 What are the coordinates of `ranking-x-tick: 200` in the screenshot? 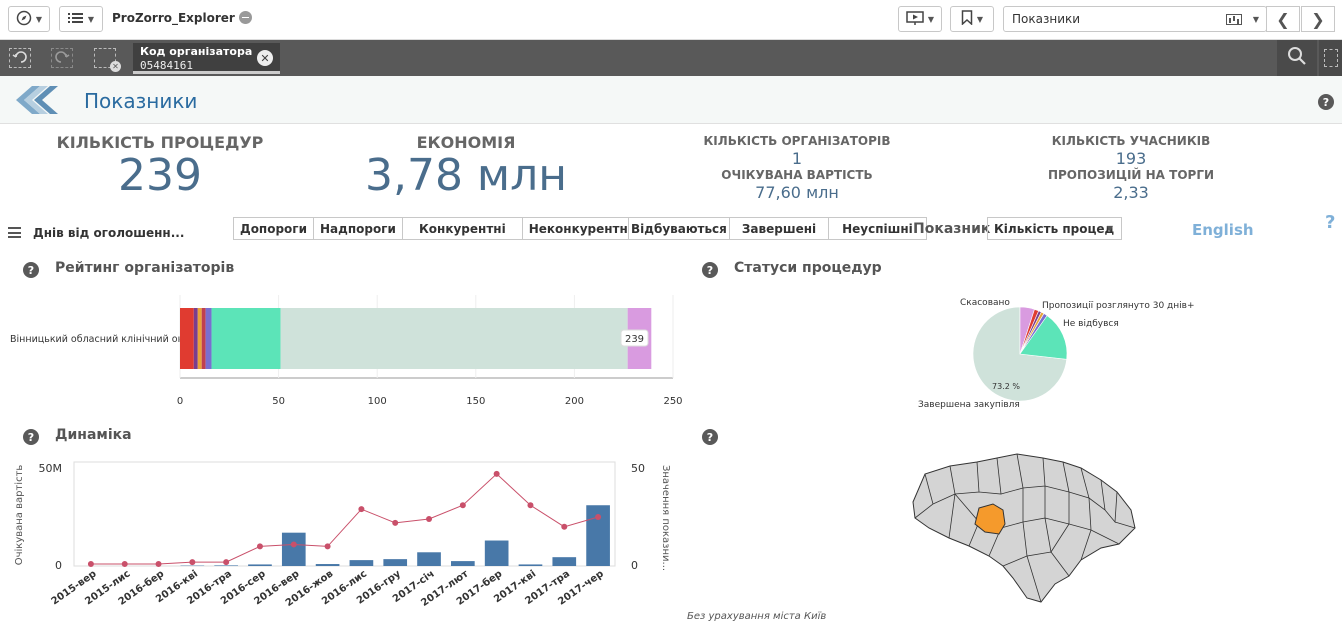 It's located at (574, 401).